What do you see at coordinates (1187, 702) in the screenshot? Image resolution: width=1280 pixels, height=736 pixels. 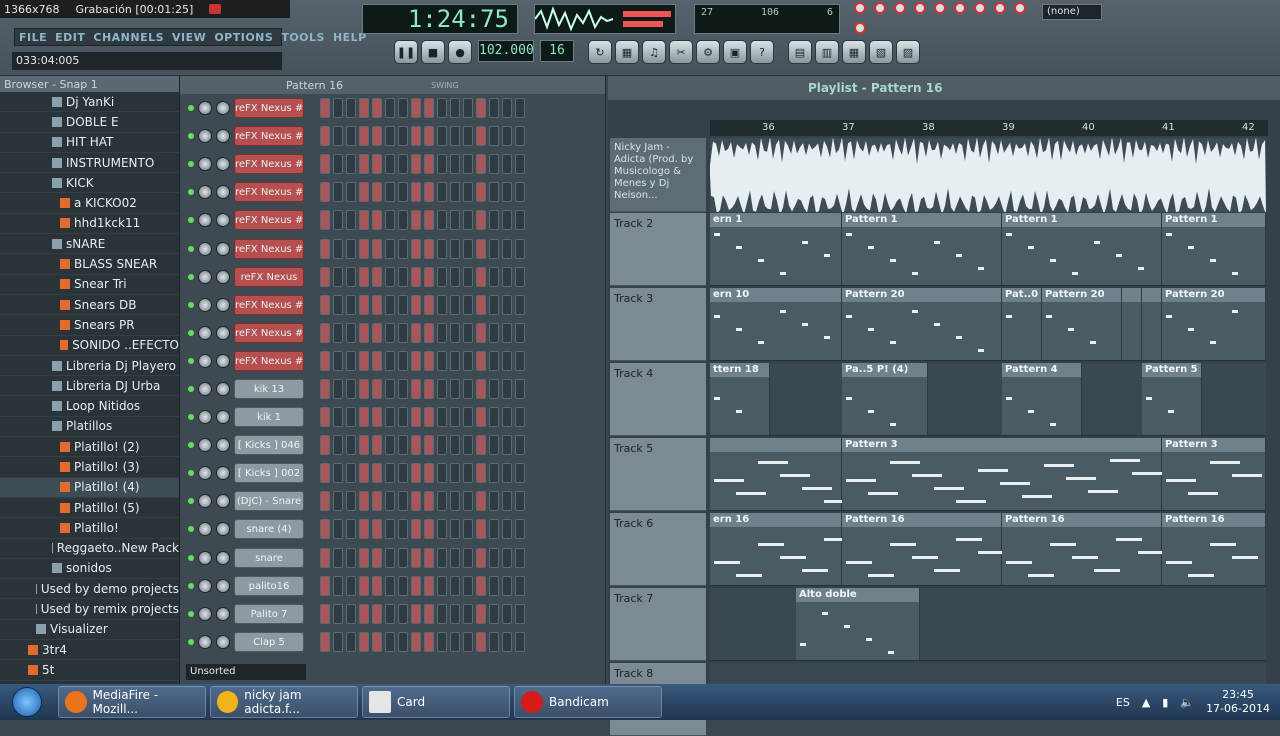 I see `volume-icon: 🔈` at bounding box center [1187, 702].